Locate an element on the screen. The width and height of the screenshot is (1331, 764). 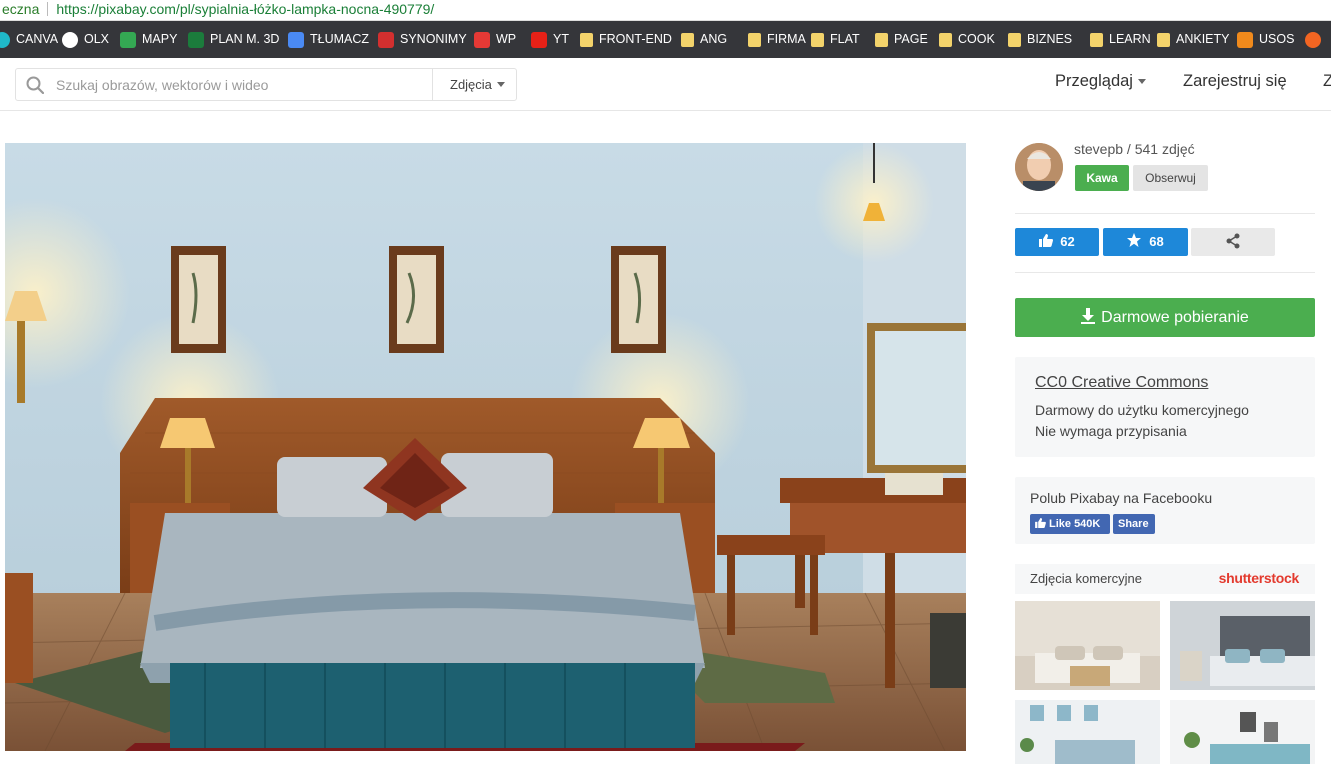
bookmark-label: MAPY is located at coordinates (160, 39).